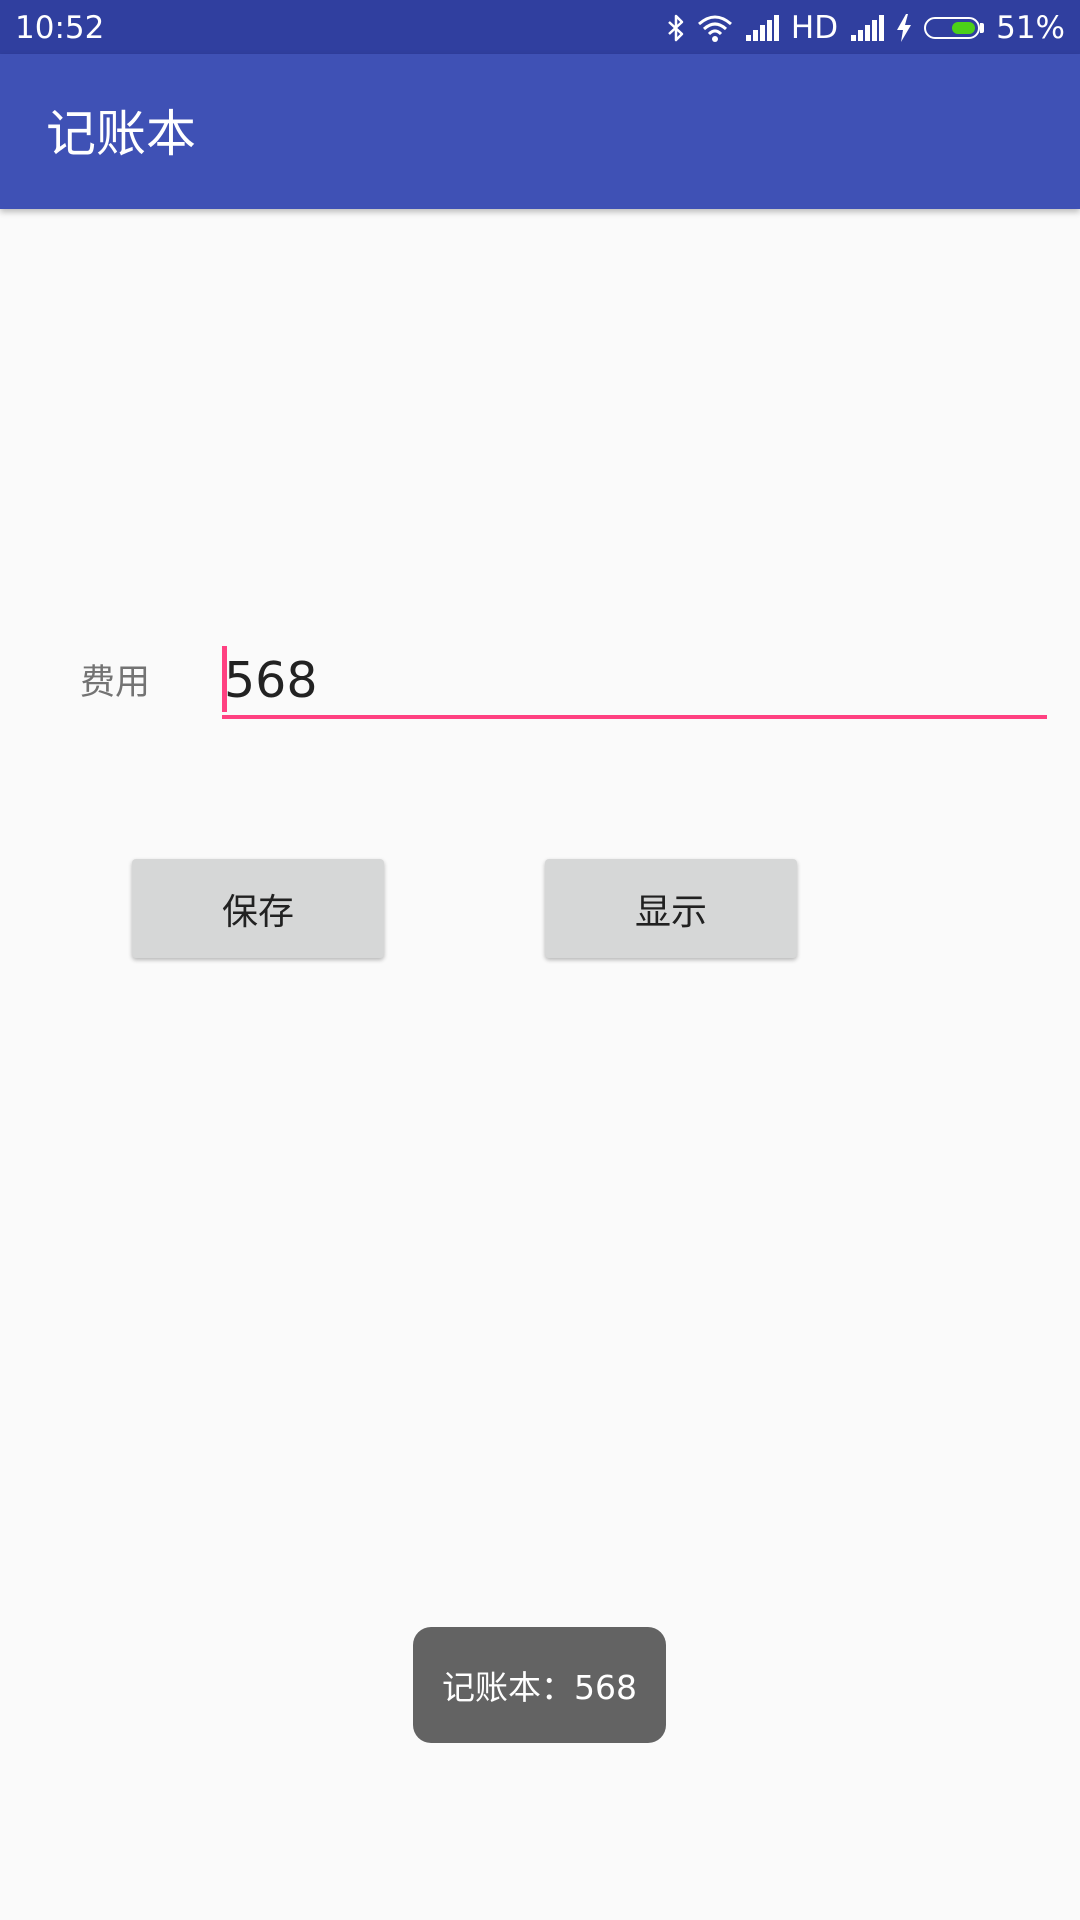  I want to click on battery-icon, so click(954, 28).